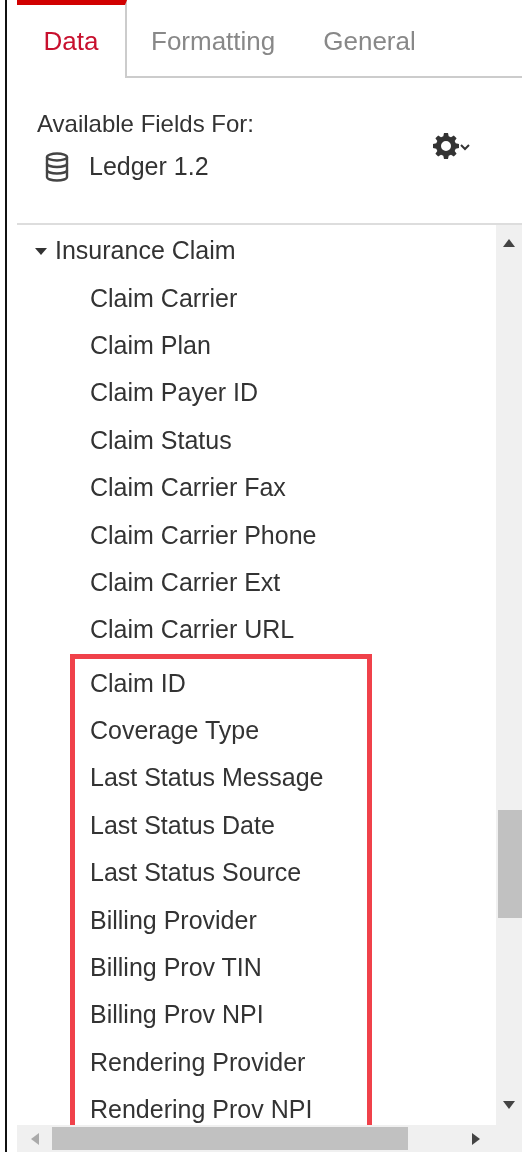 The image size is (522, 1152). What do you see at coordinates (256, 582) in the screenshot?
I see `field-item: Claim Carrier Ext` at bounding box center [256, 582].